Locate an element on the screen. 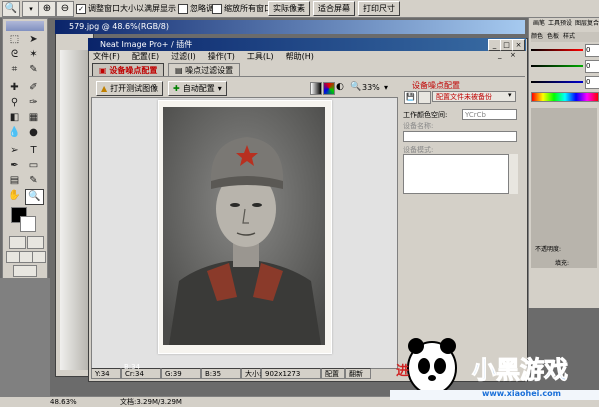 Image resolution: width=599 pixels, height=407 pixels. watermark-title: 小黑游戏 is located at coordinates (520, 370).